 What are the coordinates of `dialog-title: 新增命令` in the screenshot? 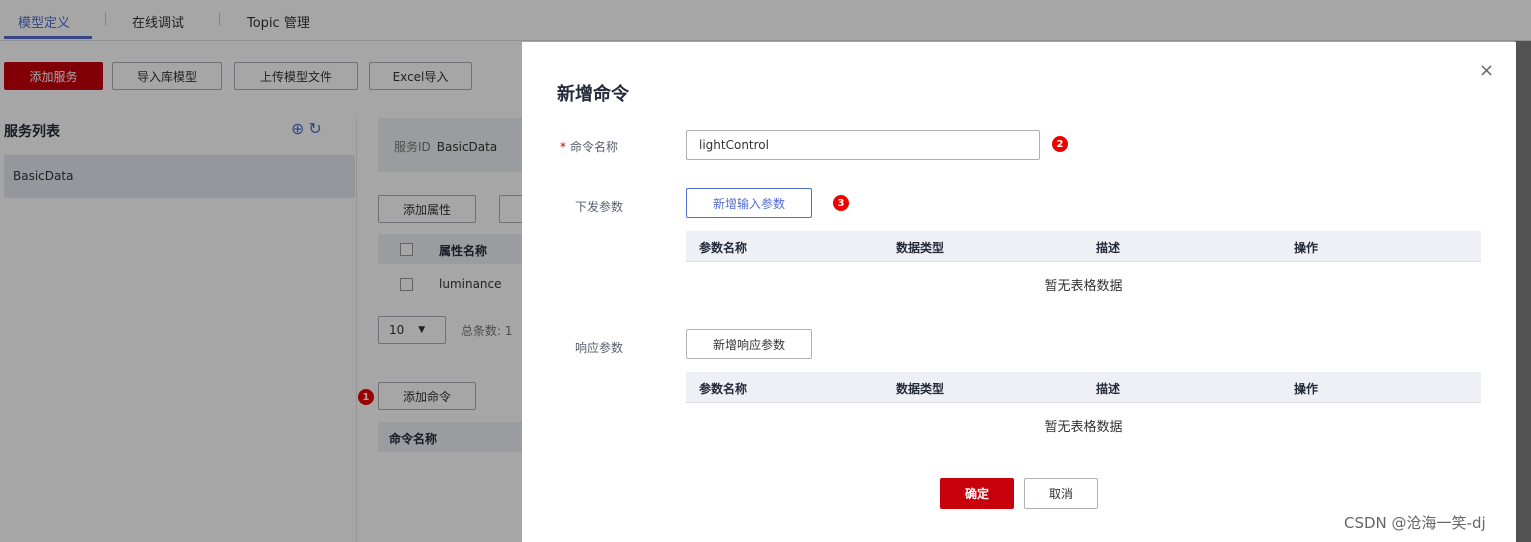 It's located at (593, 94).